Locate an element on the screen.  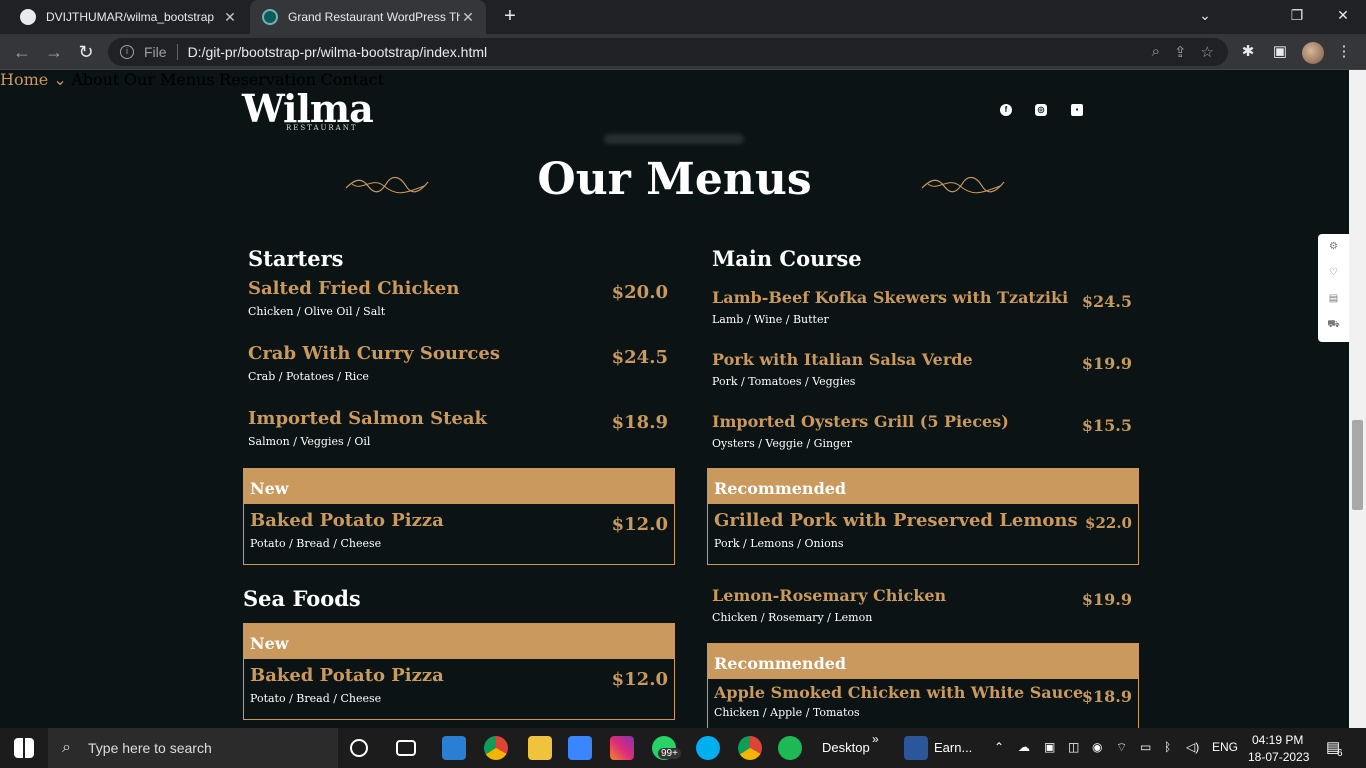
profile-avatar is located at coordinates (1313, 53).